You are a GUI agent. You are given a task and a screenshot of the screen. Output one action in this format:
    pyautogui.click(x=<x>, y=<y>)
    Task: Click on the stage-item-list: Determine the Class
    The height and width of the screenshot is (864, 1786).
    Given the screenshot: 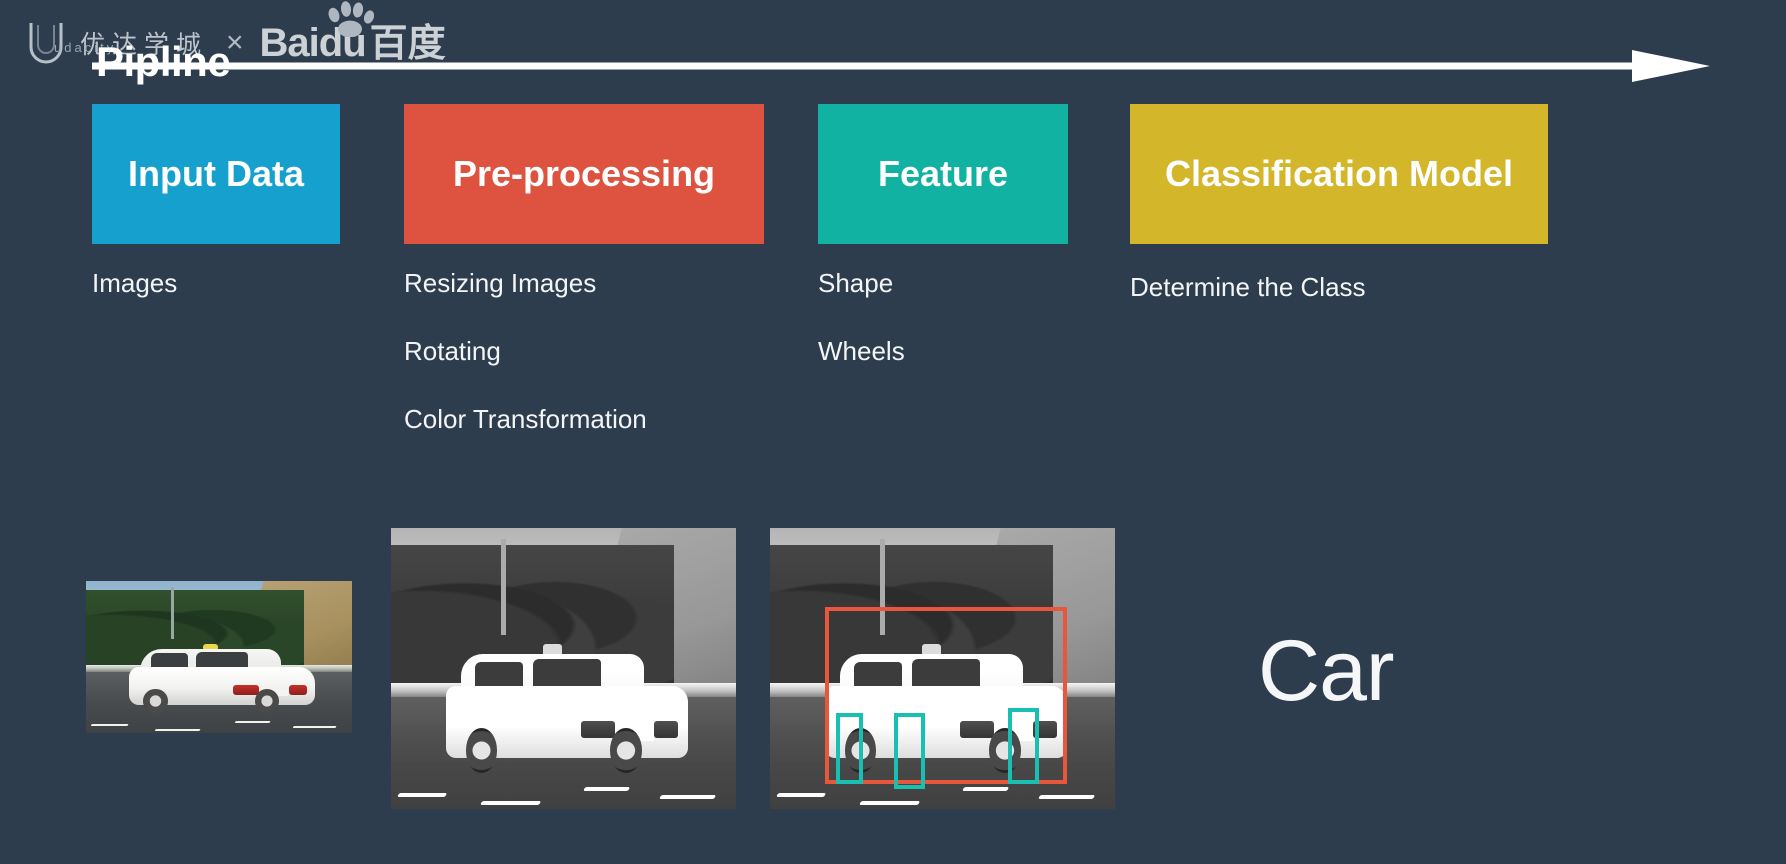 What is the action you would take?
    pyautogui.click(x=1339, y=287)
    